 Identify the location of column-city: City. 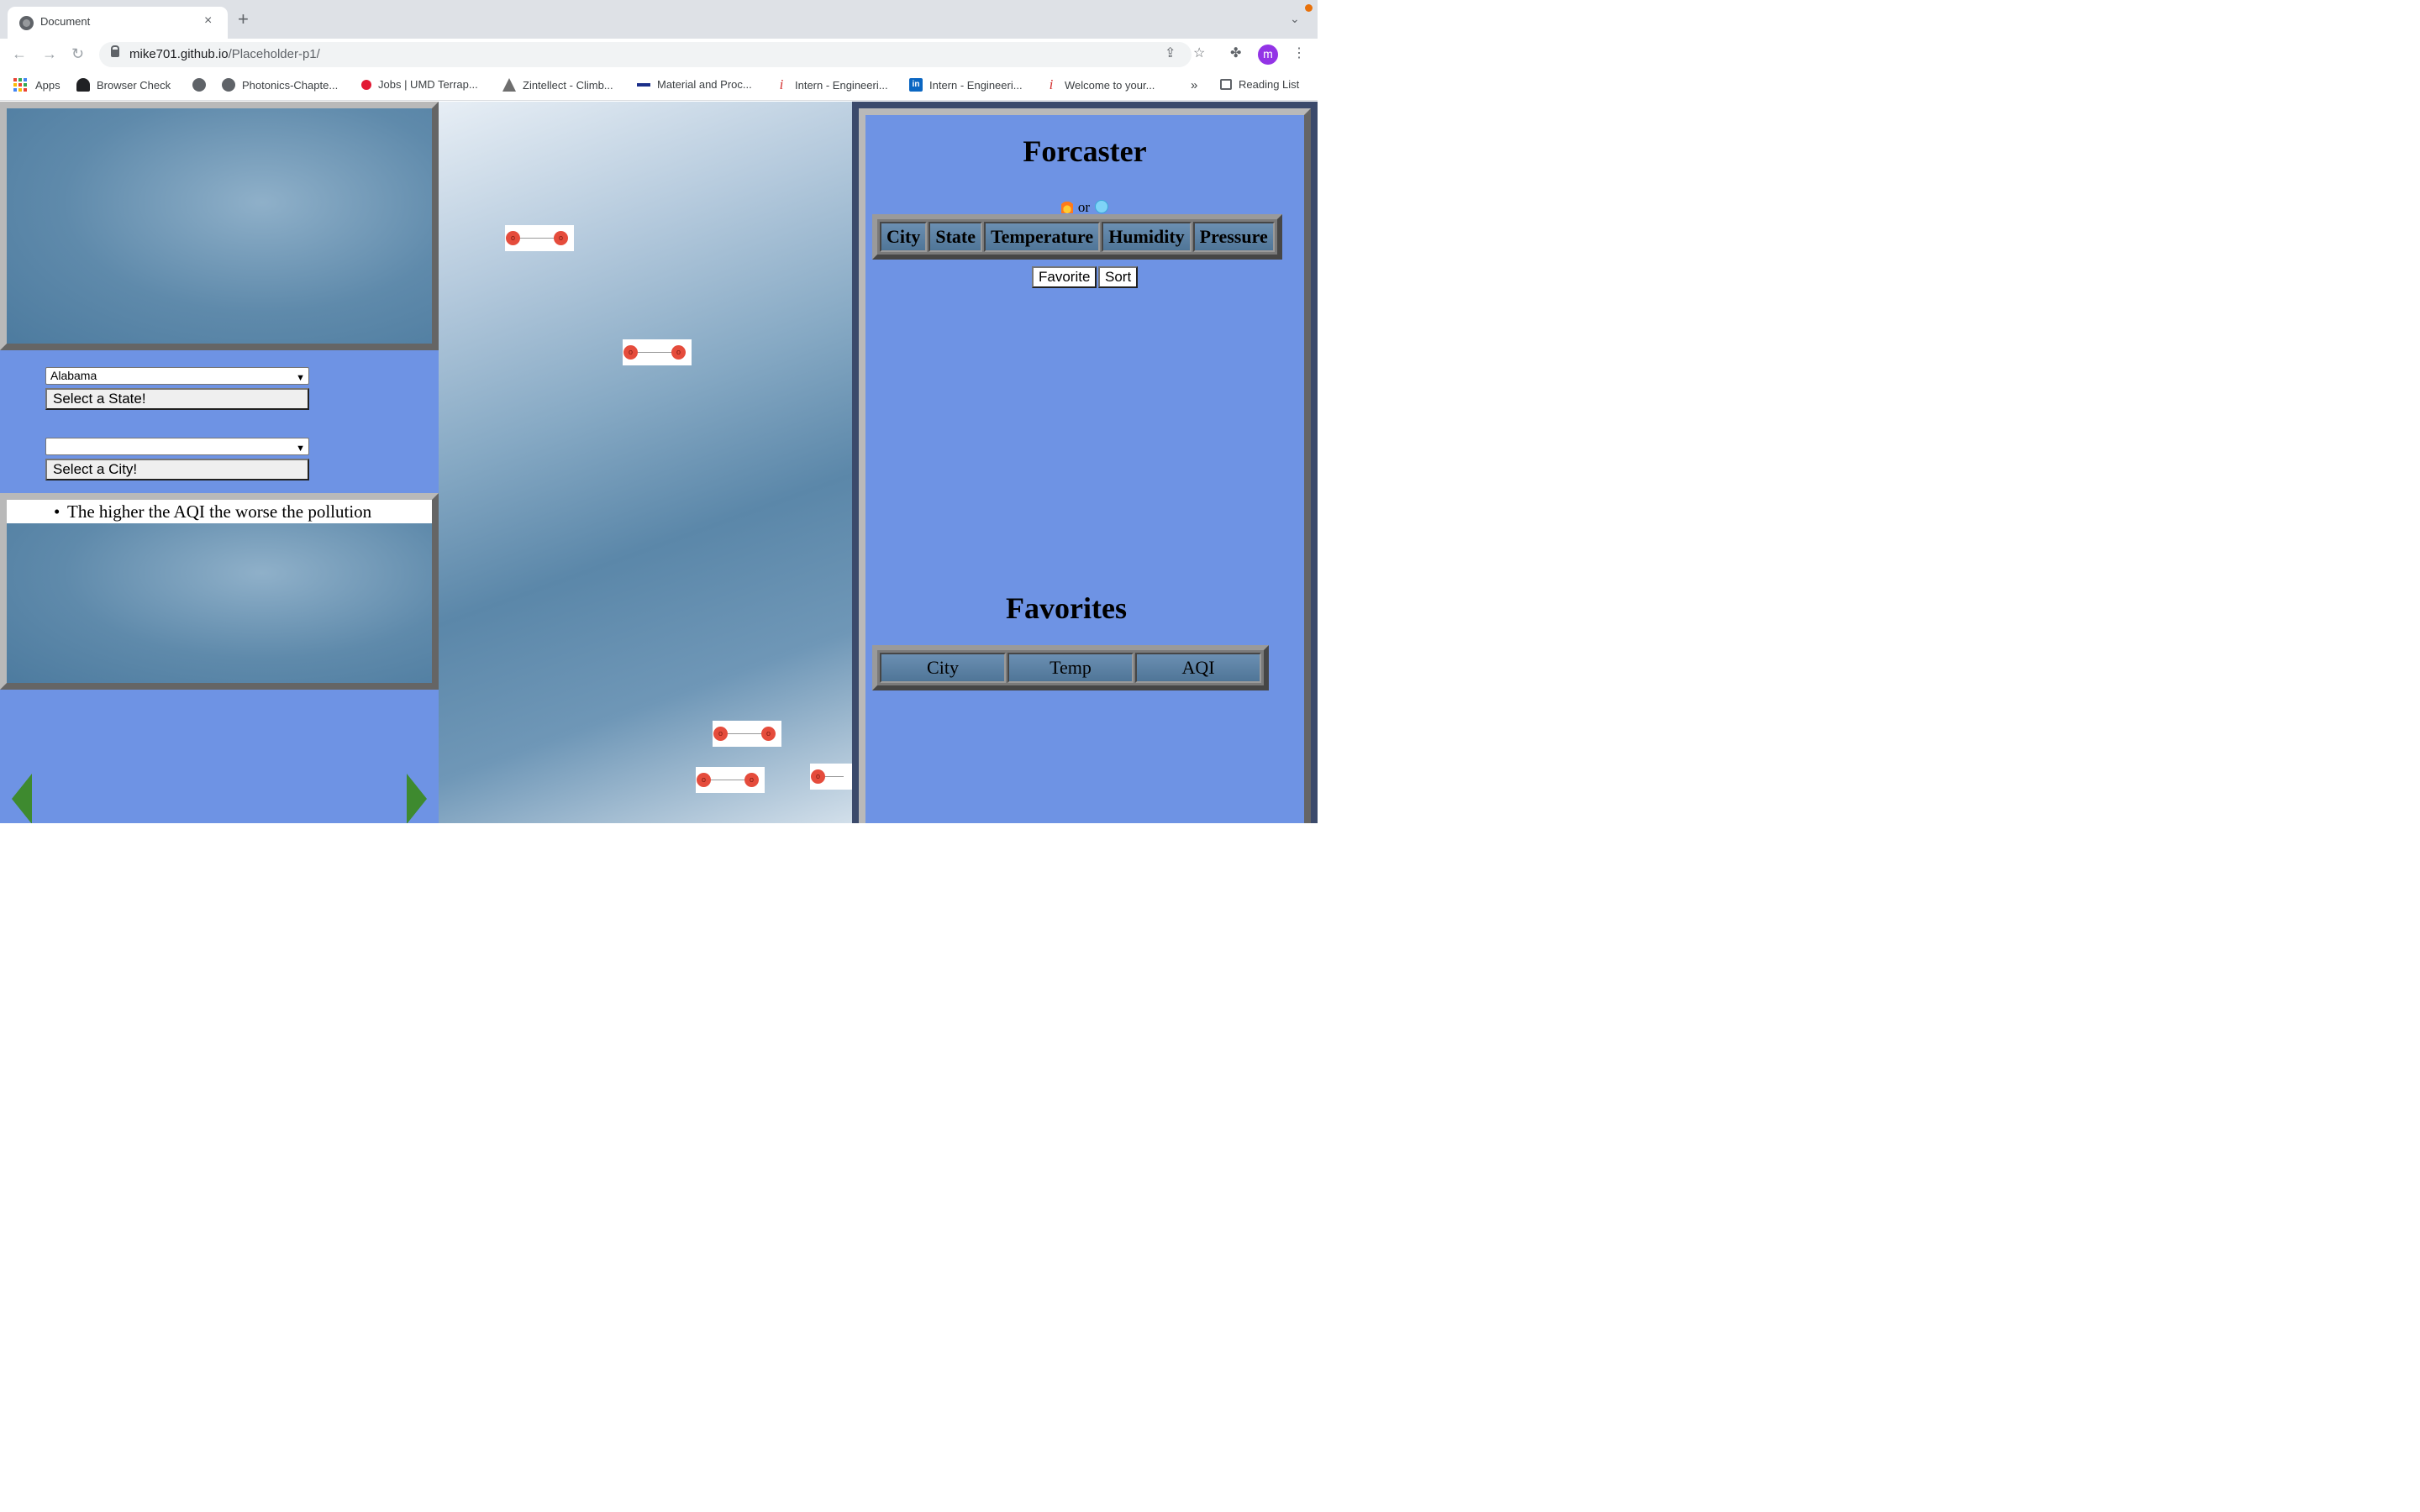
(904, 237).